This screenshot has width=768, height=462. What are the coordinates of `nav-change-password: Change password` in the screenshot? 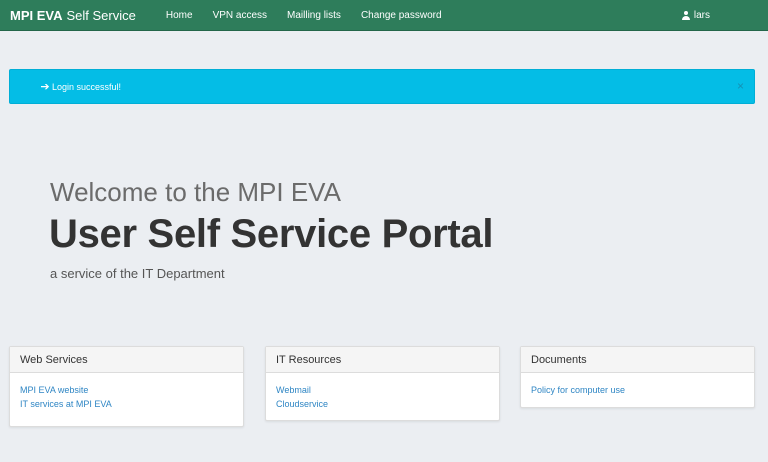 It's located at (401, 15).